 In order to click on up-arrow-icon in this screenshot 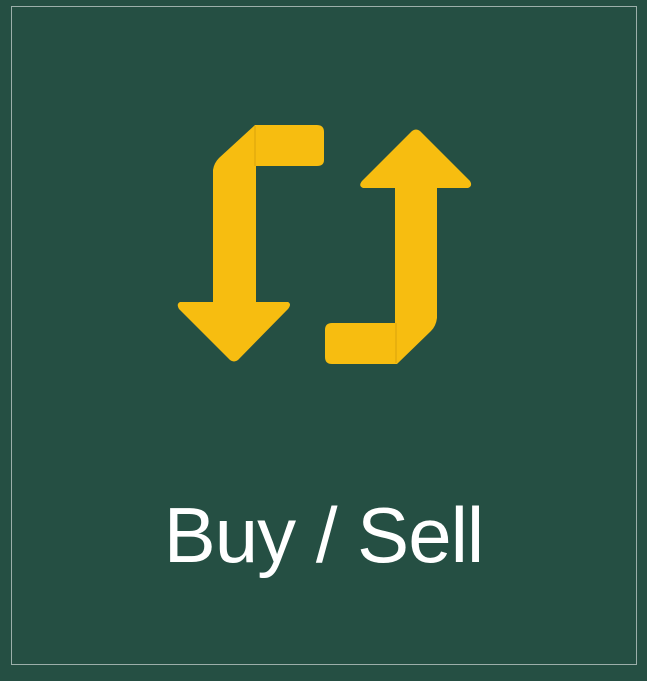, I will do `click(398, 246)`.